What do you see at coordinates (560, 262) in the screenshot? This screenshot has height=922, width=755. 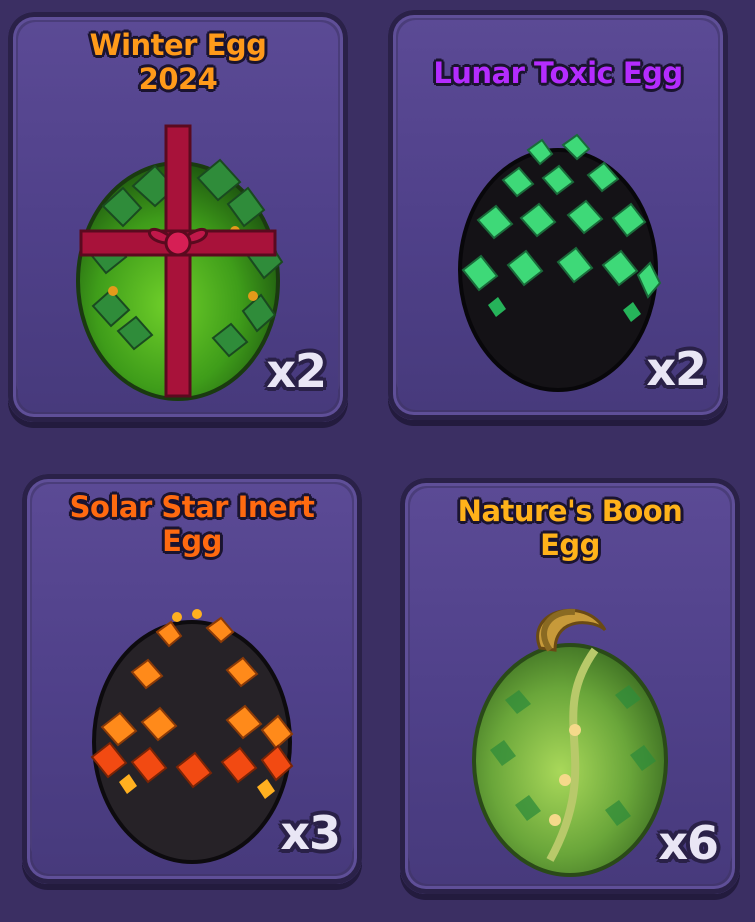 I see `lunar-toxic-egg-icon` at bounding box center [560, 262].